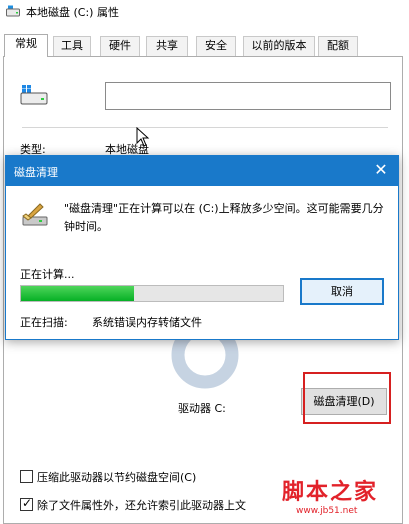 The image size is (409, 524). I want to click on compress-checkbox-label: 压缩此驱动器以节约磁盘空间(C), so click(117, 477).